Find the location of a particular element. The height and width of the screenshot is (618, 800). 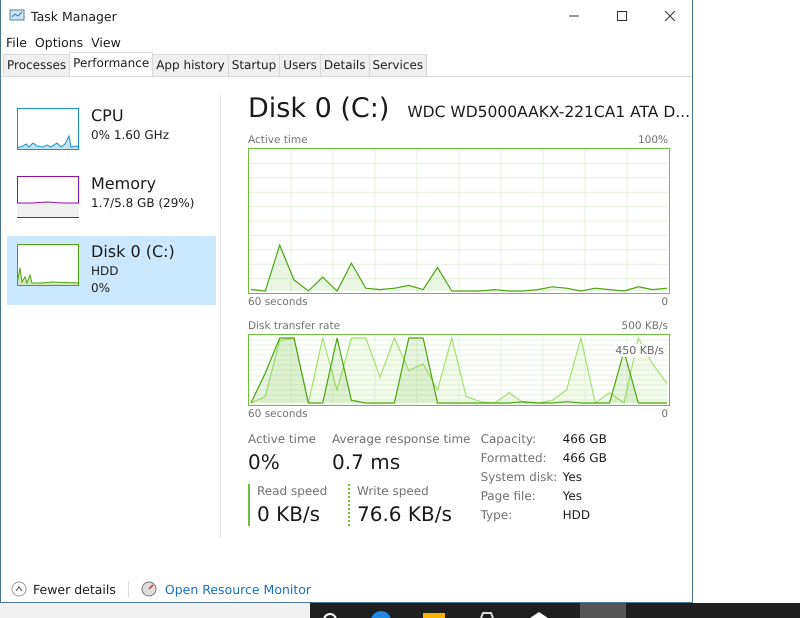

graph-title: Active time is located at coordinates (278, 140).